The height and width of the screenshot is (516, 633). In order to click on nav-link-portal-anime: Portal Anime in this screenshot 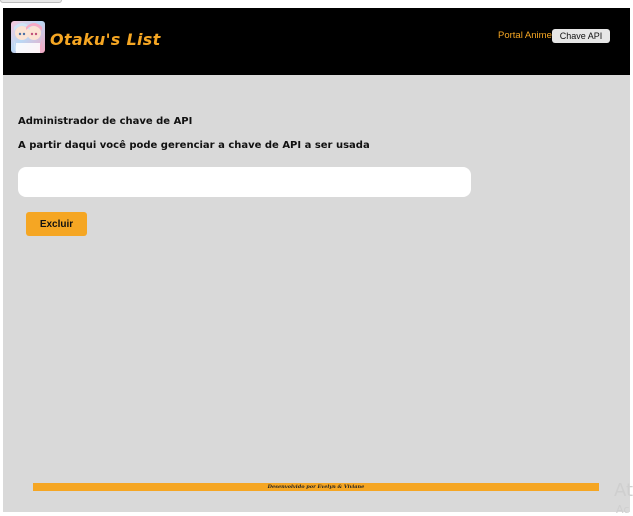, I will do `click(525, 35)`.